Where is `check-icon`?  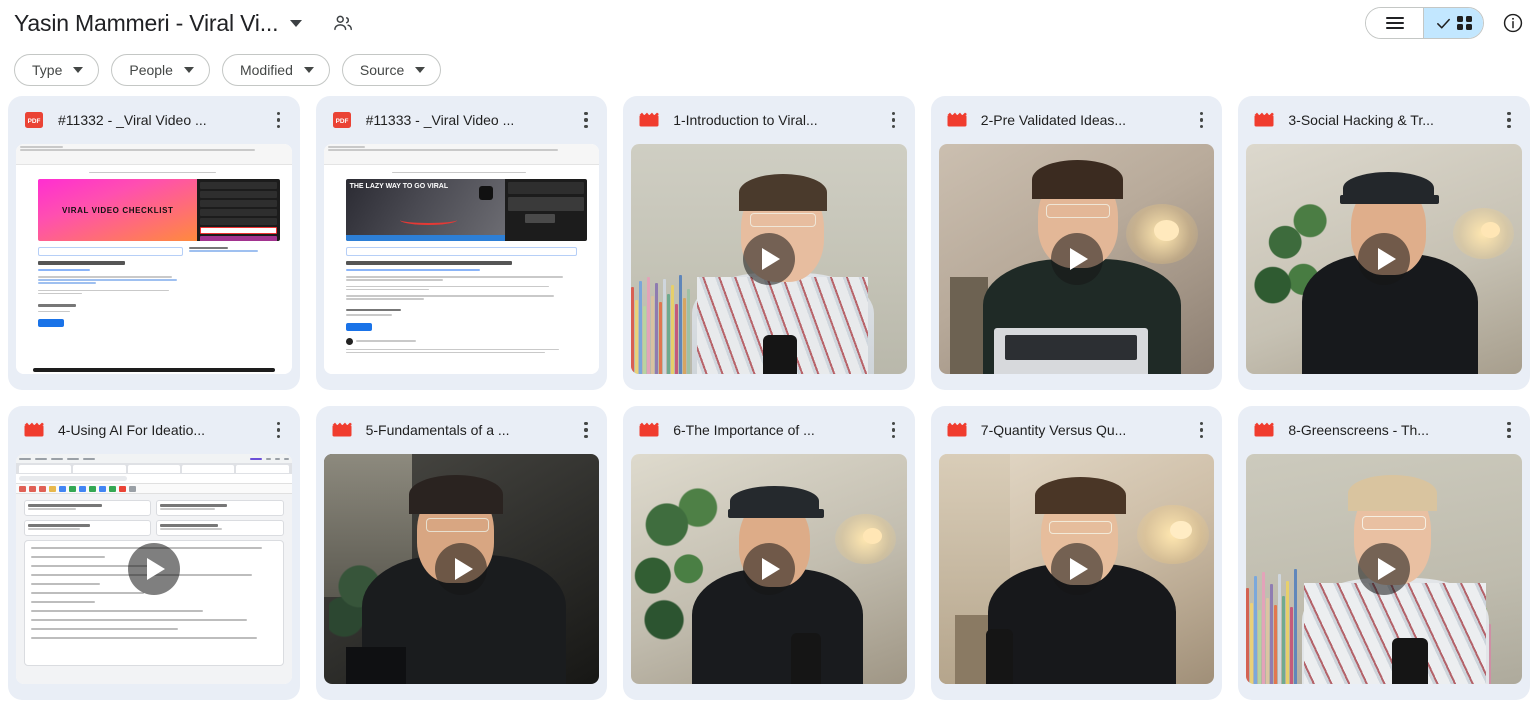
check-icon is located at coordinates (1443, 23).